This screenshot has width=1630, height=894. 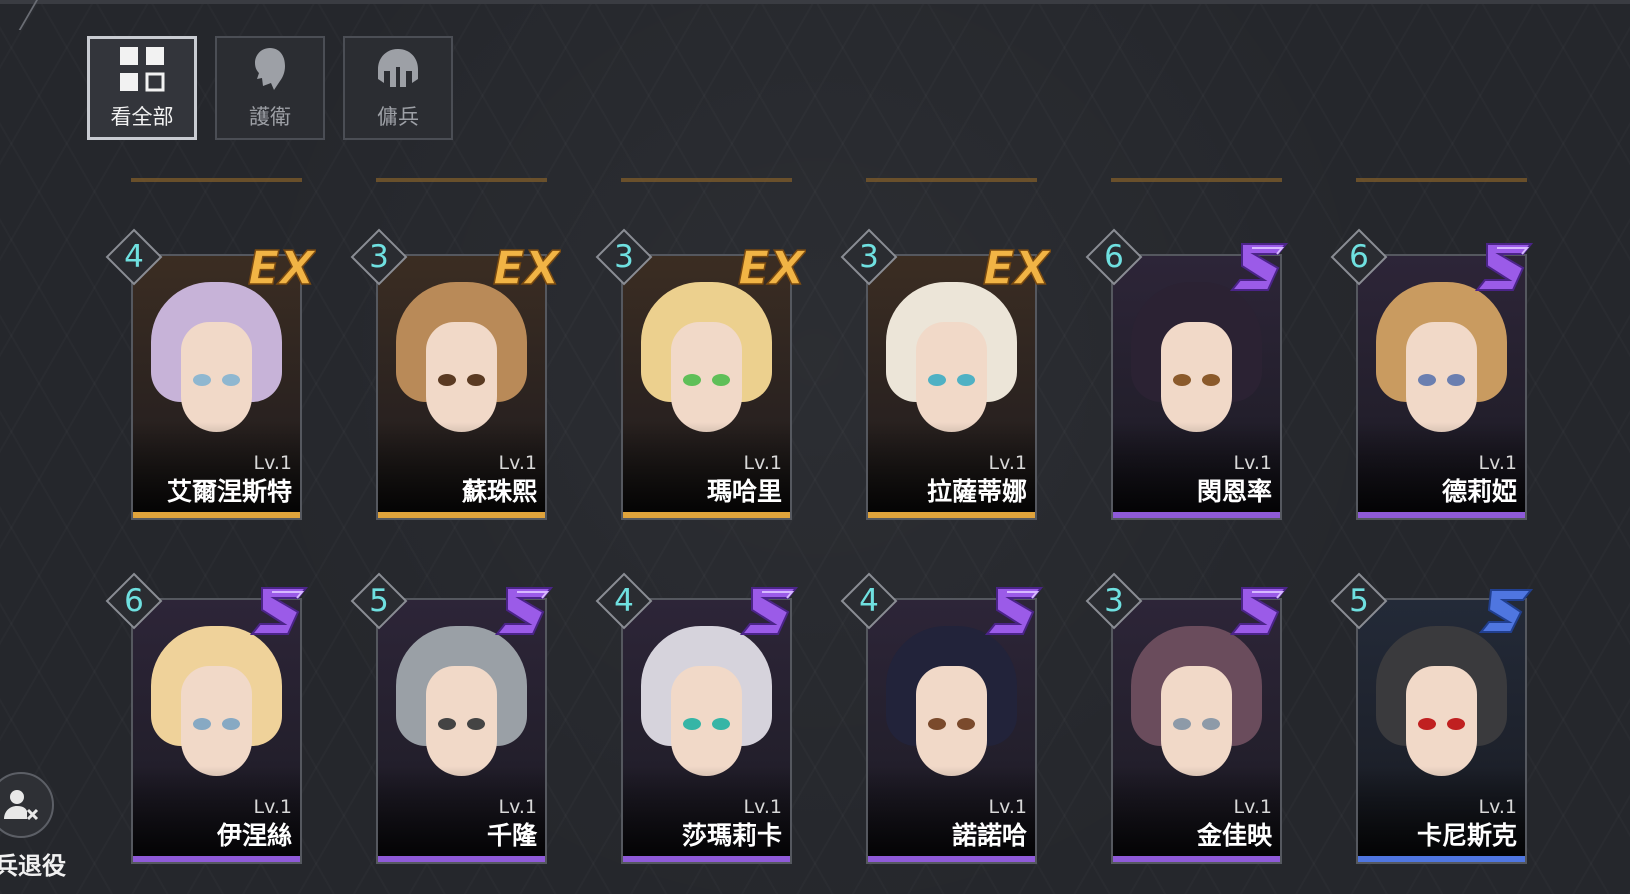 I want to click on head-profile-icon, so click(x=270, y=69).